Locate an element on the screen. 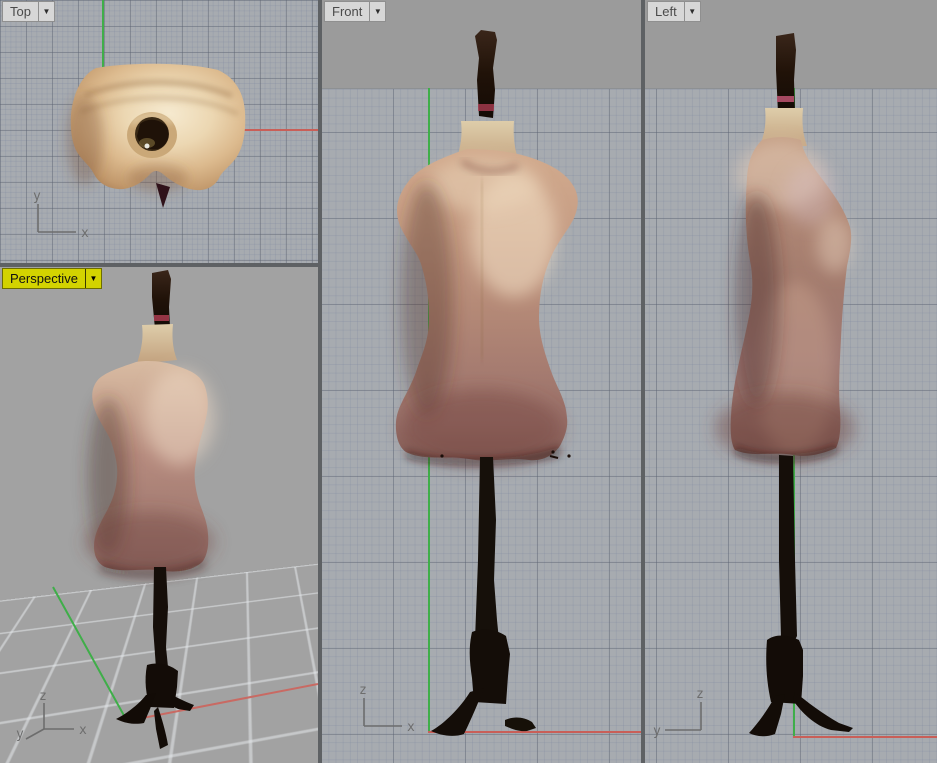 The height and width of the screenshot is (763, 937). stand-base is located at coordinates (784, 670).